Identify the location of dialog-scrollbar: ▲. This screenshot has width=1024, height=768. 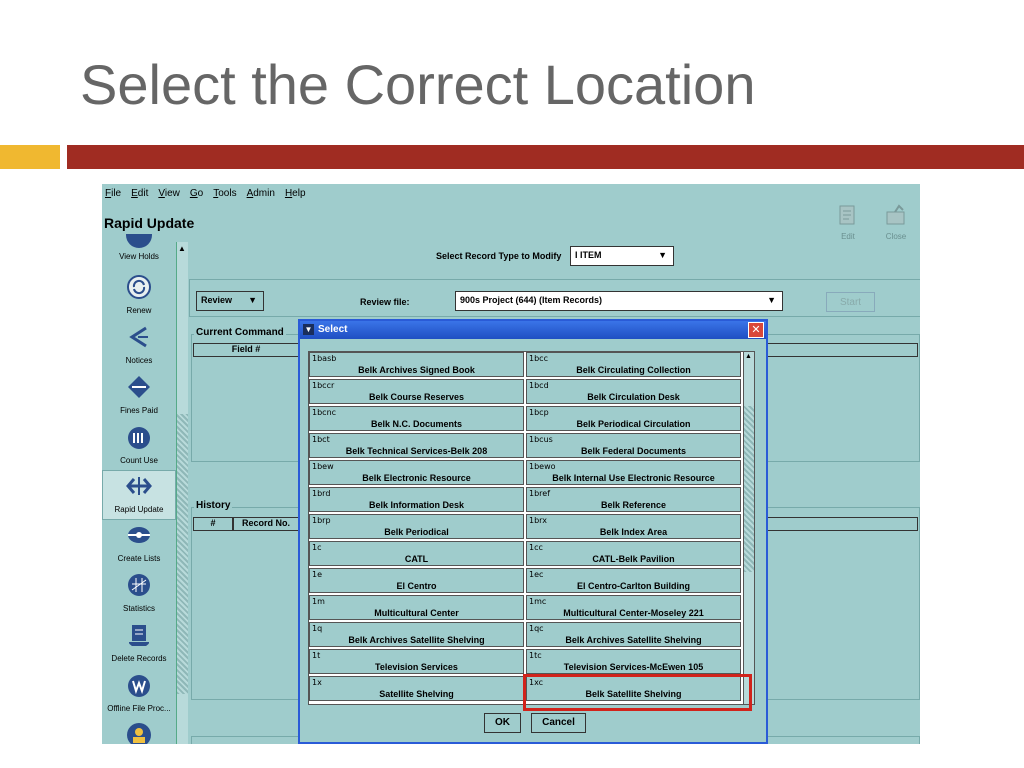
(749, 528).